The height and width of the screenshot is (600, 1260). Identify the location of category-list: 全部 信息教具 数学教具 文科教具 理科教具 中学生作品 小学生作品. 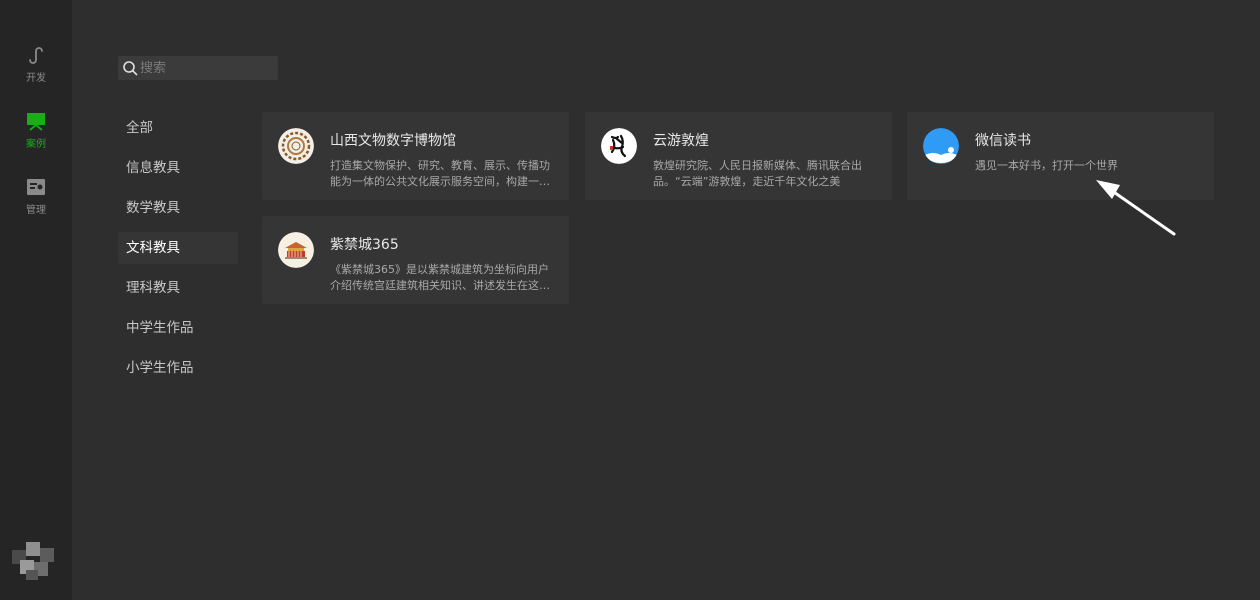
(178, 252).